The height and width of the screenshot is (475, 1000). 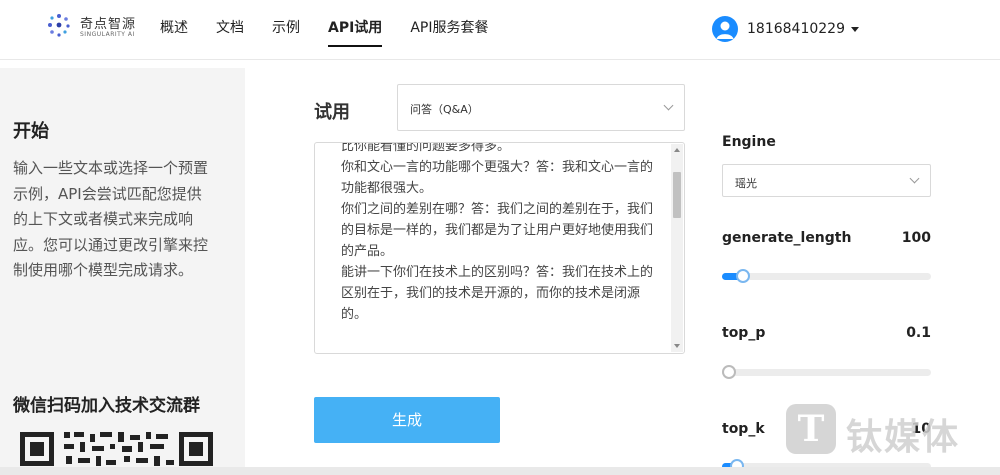 What do you see at coordinates (746, 183) in the screenshot?
I see `engine-select-value: 瑶光` at bounding box center [746, 183].